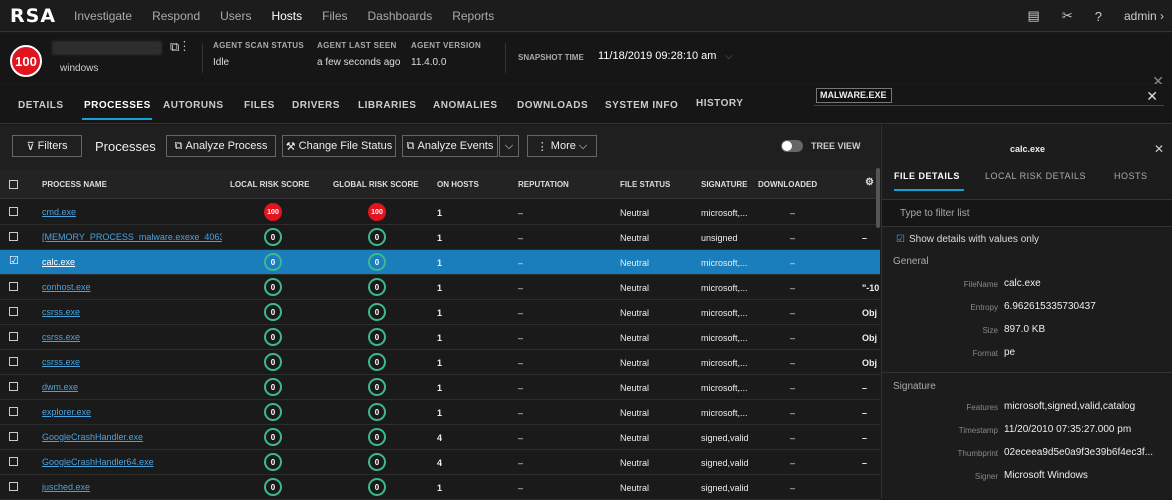 The width and height of the screenshot is (1172, 500). I want to click on process-name-link: calc.exe, so click(132, 262).